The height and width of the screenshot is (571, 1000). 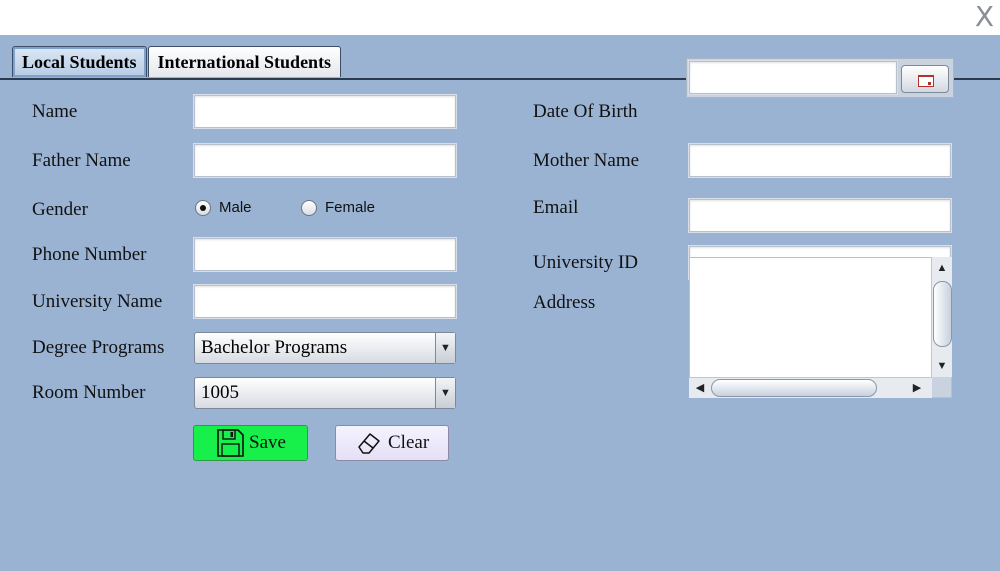 What do you see at coordinates (586, 160) in the screenshot?
I see `mother-name-label: Mother Name` at bounding box center [586, 160].